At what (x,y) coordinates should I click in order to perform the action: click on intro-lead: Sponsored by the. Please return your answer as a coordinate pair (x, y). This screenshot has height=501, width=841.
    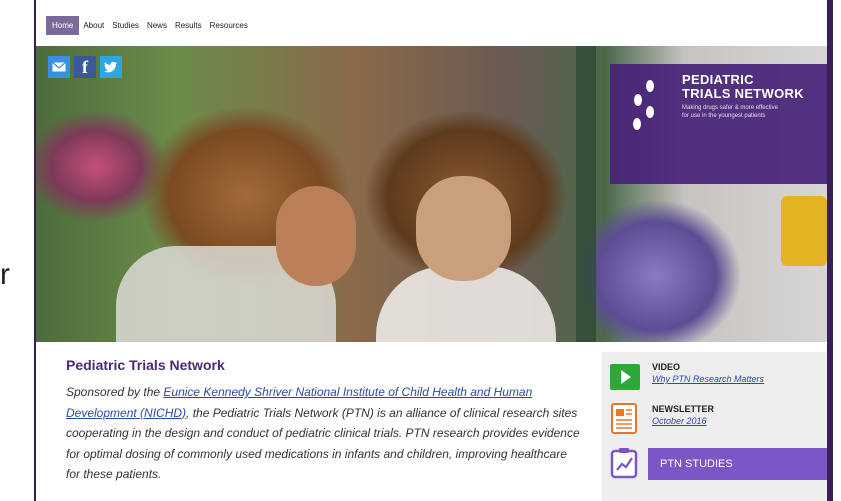
    Looking at the image, I should click on (115, 392).